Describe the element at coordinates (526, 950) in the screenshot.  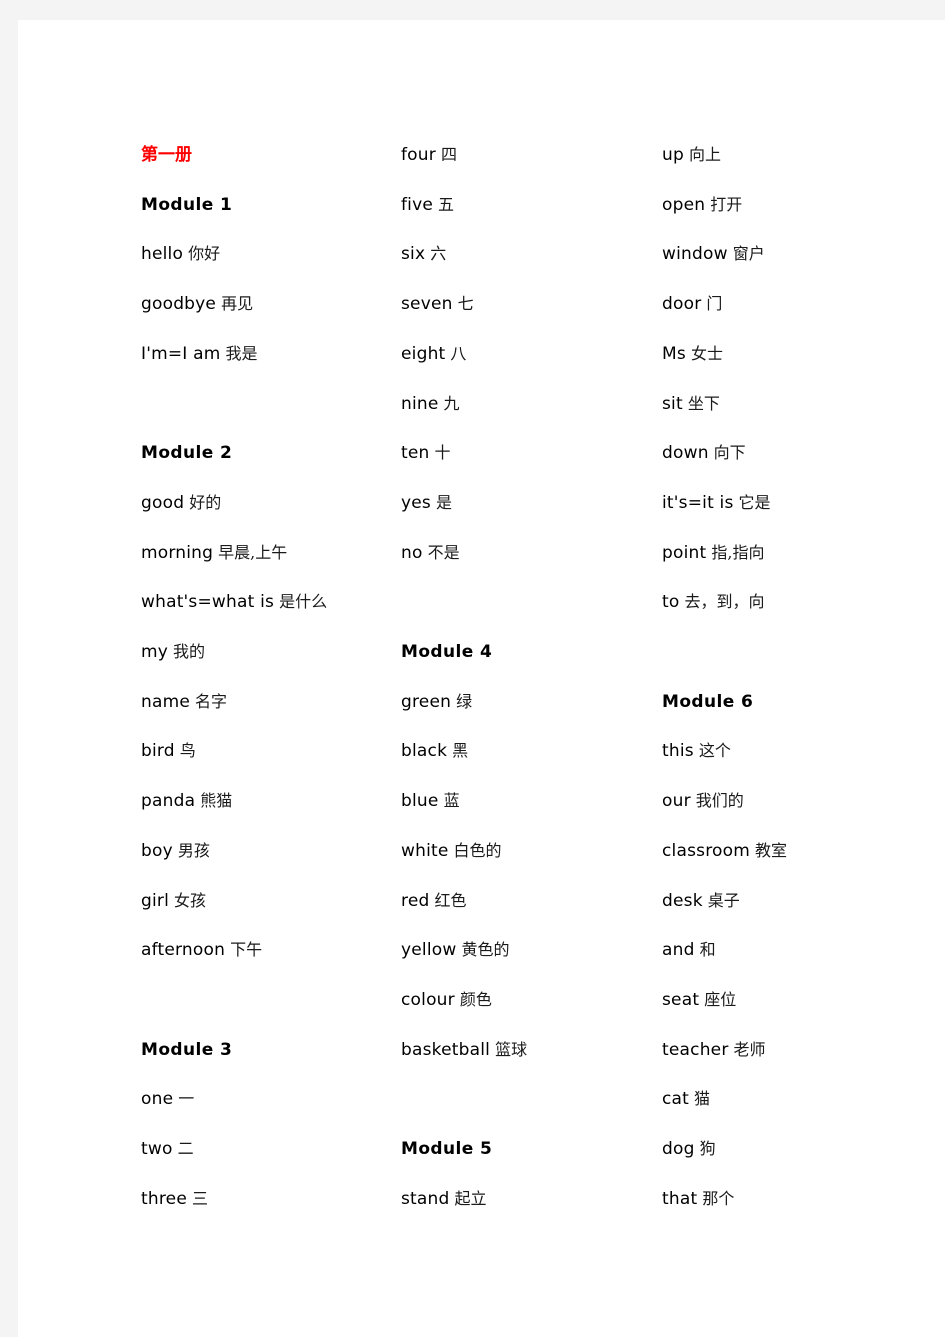
I see `vocabulary-entry: yellow 黄色的` at that location.